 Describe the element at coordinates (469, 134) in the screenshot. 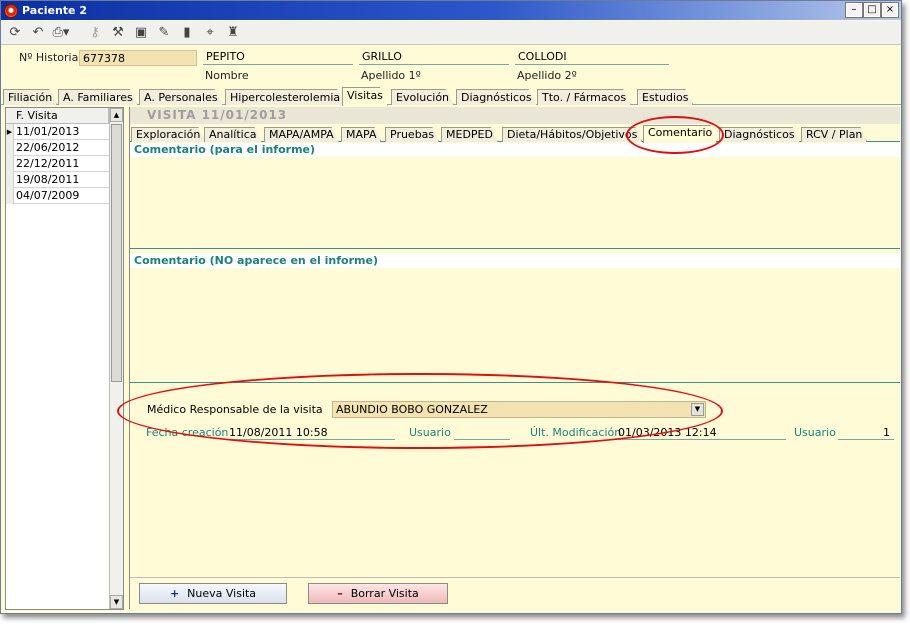

I see `tab-medped: MEDPED` at that location.